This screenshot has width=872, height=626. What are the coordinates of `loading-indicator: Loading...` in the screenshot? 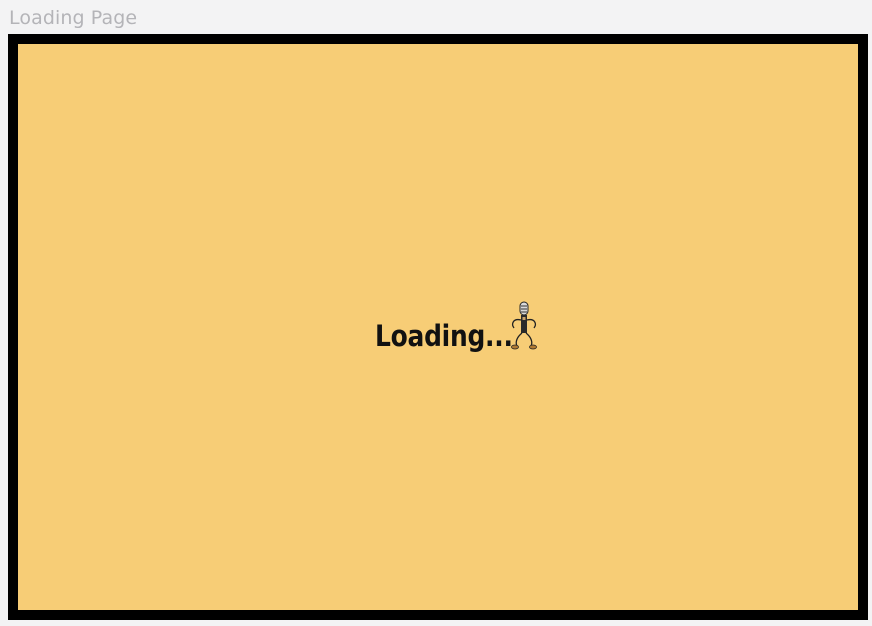 It's located at (456, 328).